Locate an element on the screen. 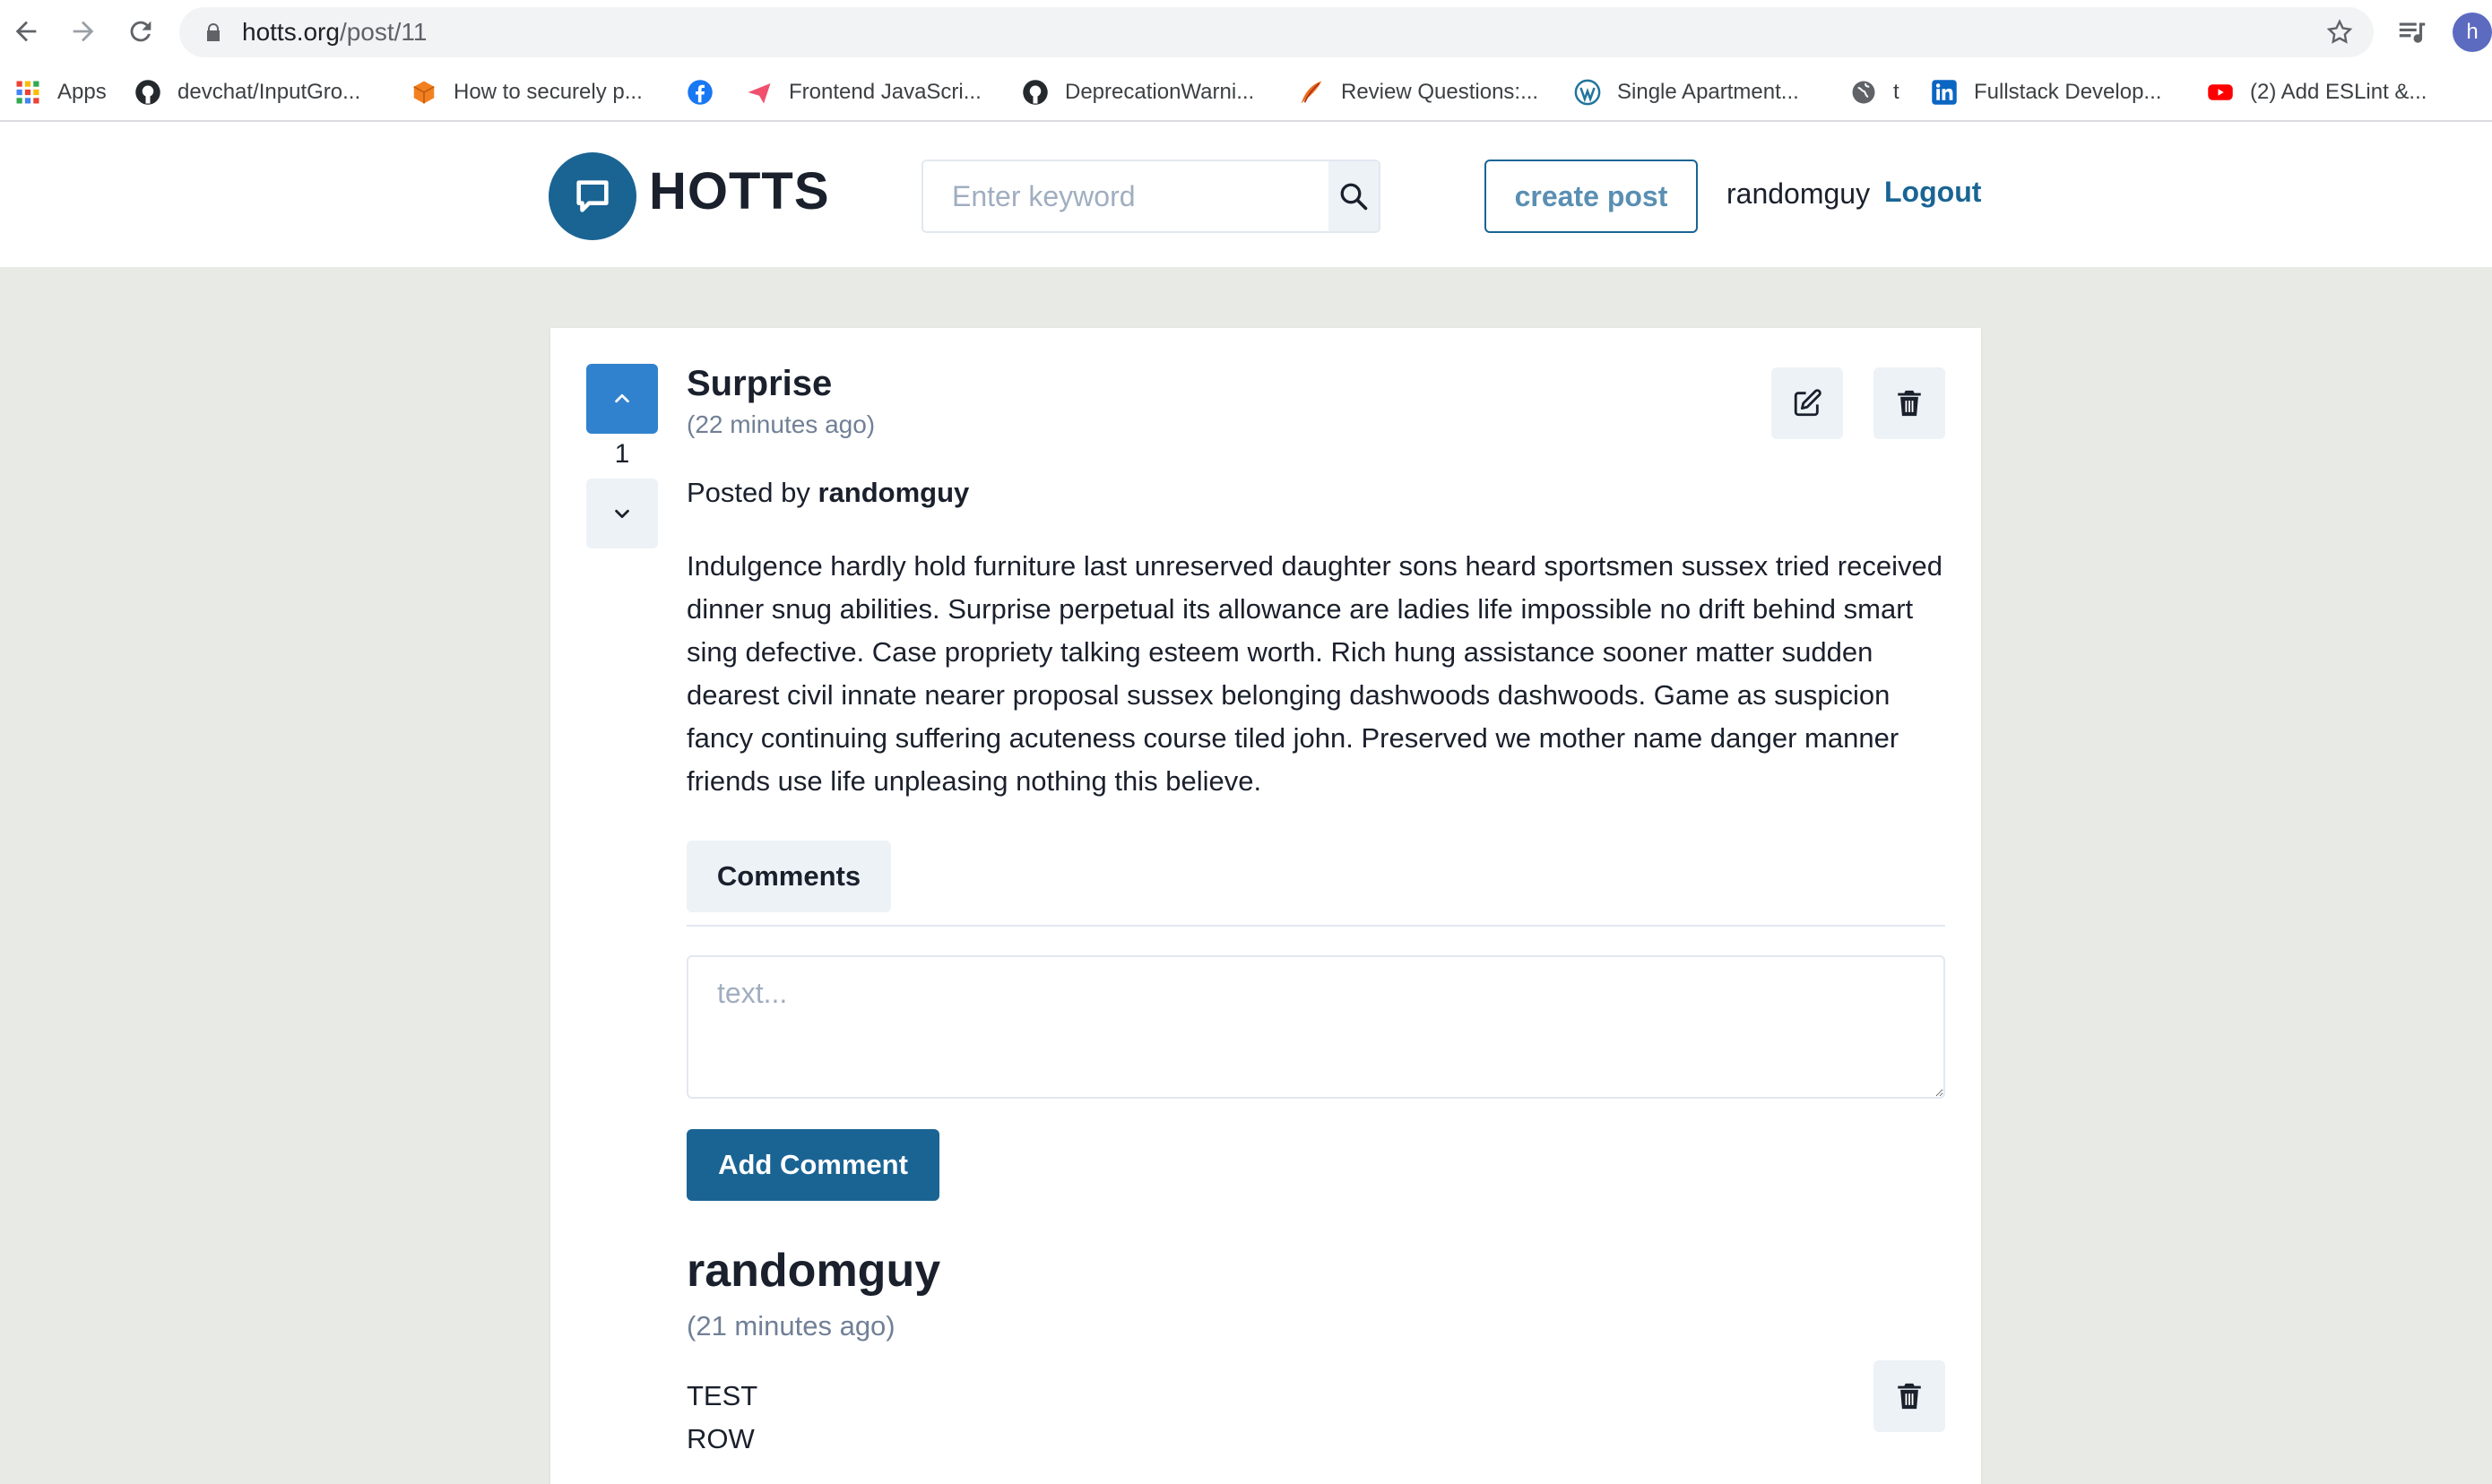 This screenshot has width=2492, height=1484. bookmark-facebook is located at coordinates (709, 92).